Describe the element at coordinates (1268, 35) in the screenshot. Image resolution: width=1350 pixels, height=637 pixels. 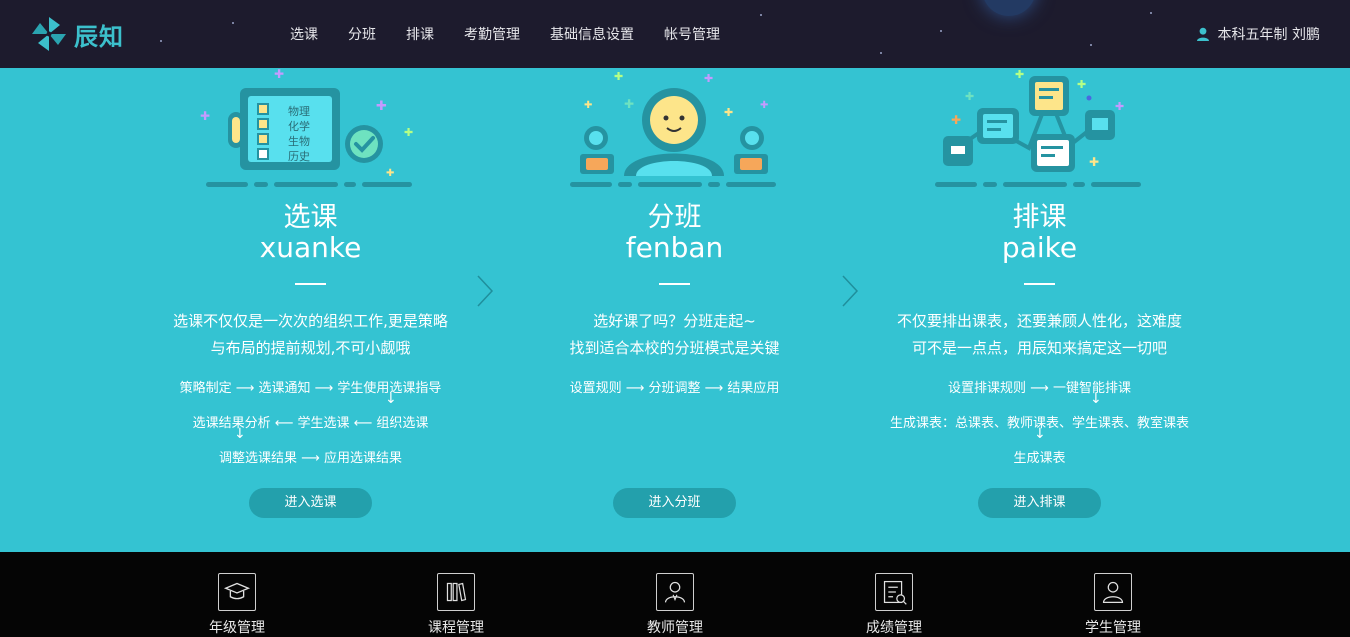
I see `user-name: 本科五年制 刘鹏` at that location.